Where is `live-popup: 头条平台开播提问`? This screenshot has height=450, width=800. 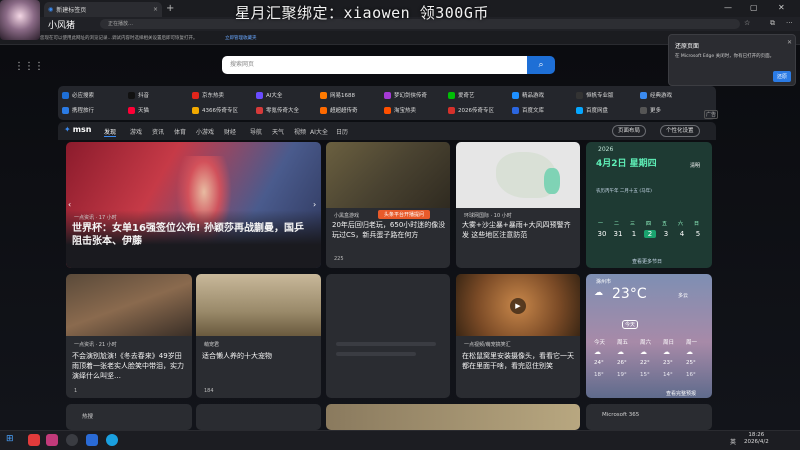 live-popup: 头条平台开播提问 is located at coordinates (404, 214).